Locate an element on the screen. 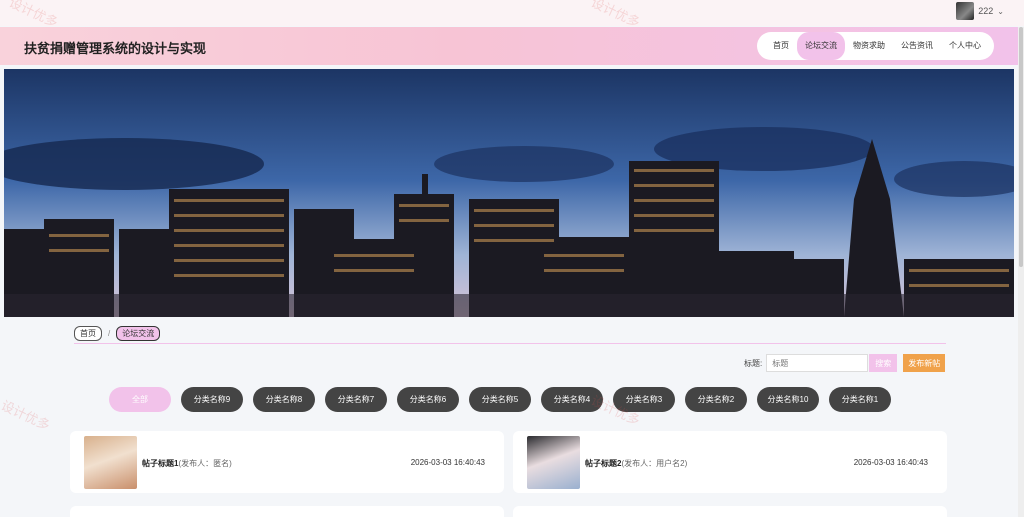 This screenshot has width=1024, height=517. category-item: 分类名称4 is located at coordinates (572, 399).